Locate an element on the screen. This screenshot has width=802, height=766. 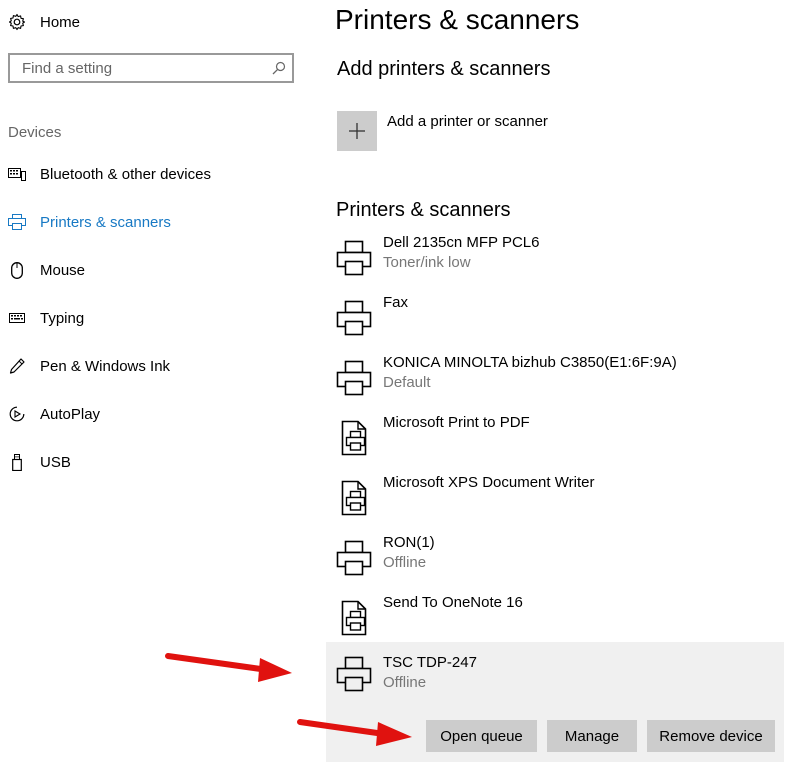
section-label-devices: Devices is located at coordinates (35, 132).